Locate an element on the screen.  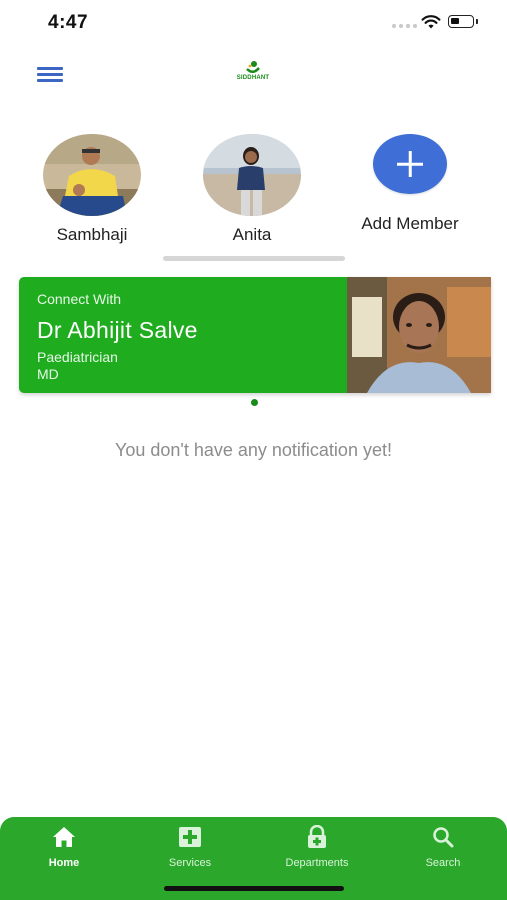
medical-plus-icon is located at coordinates (190, 837).